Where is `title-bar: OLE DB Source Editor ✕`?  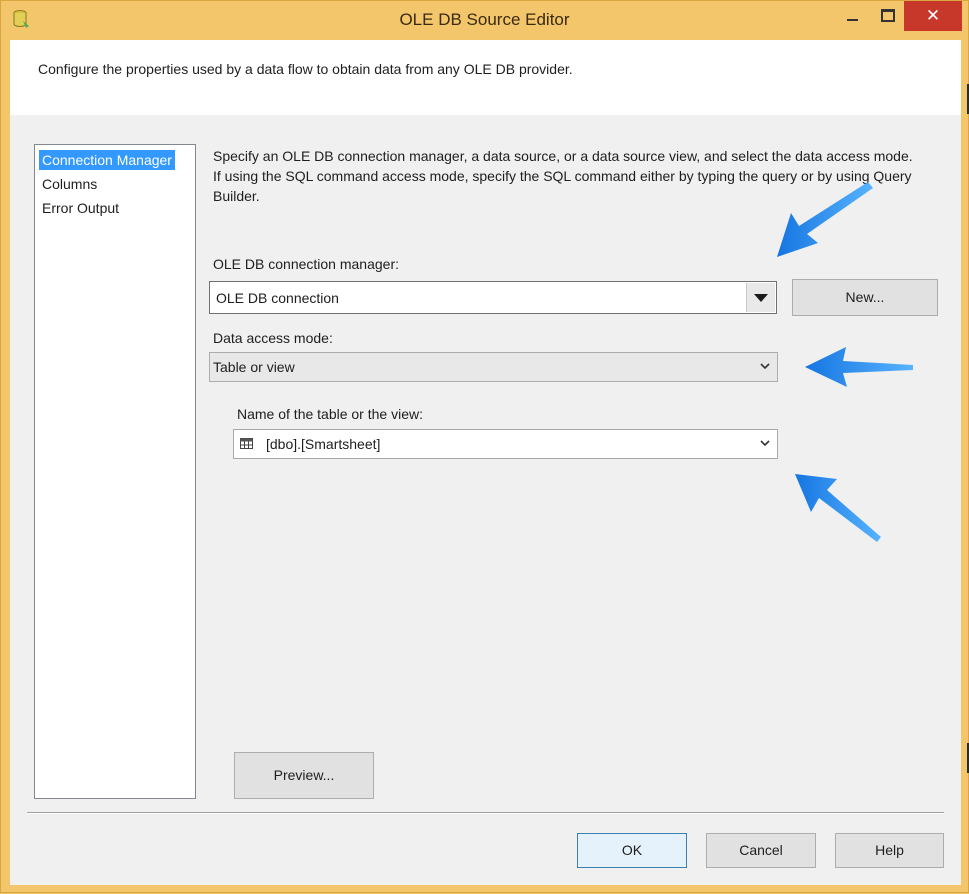
title-bar: OLE DB Source Editor ✕ is located at coordinates (484, 20).